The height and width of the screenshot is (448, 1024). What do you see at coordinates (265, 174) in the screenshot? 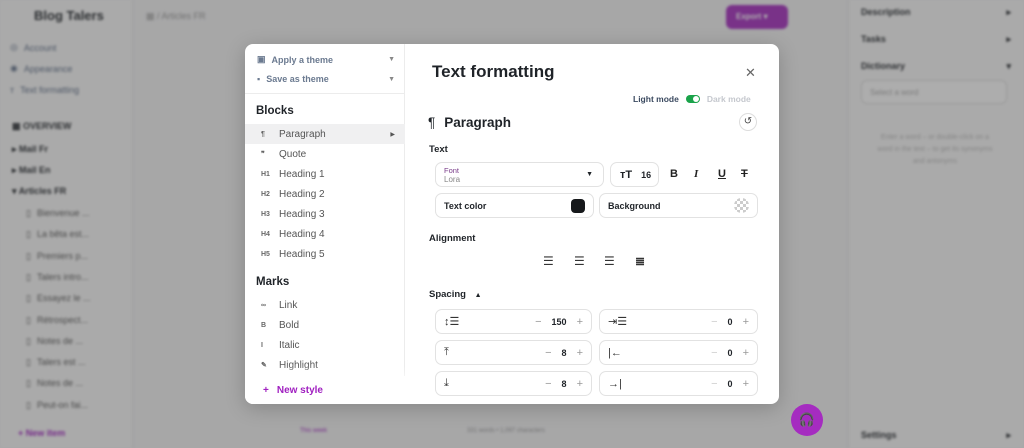
I see `block-type-icon: H1` at bounding box center [265, 174].